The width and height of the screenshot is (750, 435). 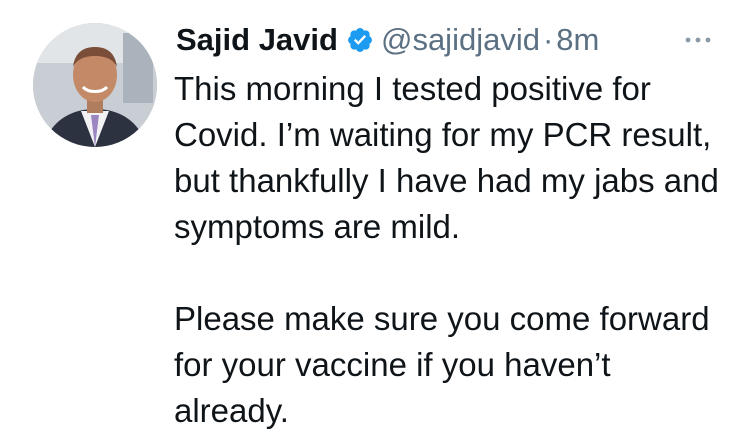 I want to click on verified-badge-icon, so click(x=360, y=40).